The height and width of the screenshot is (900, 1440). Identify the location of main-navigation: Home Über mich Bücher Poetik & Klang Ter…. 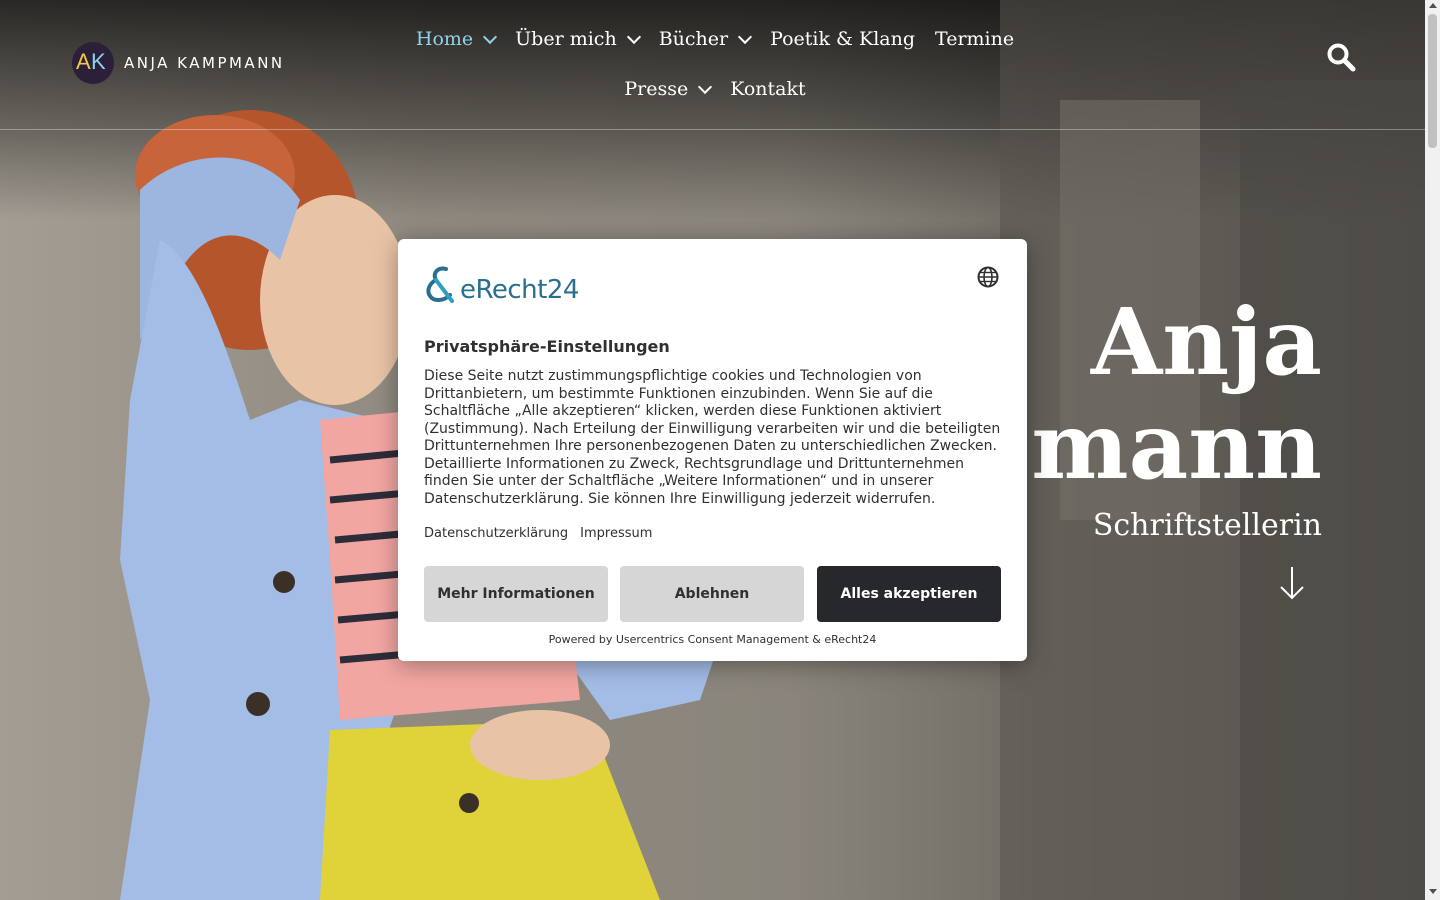
(715, 70).